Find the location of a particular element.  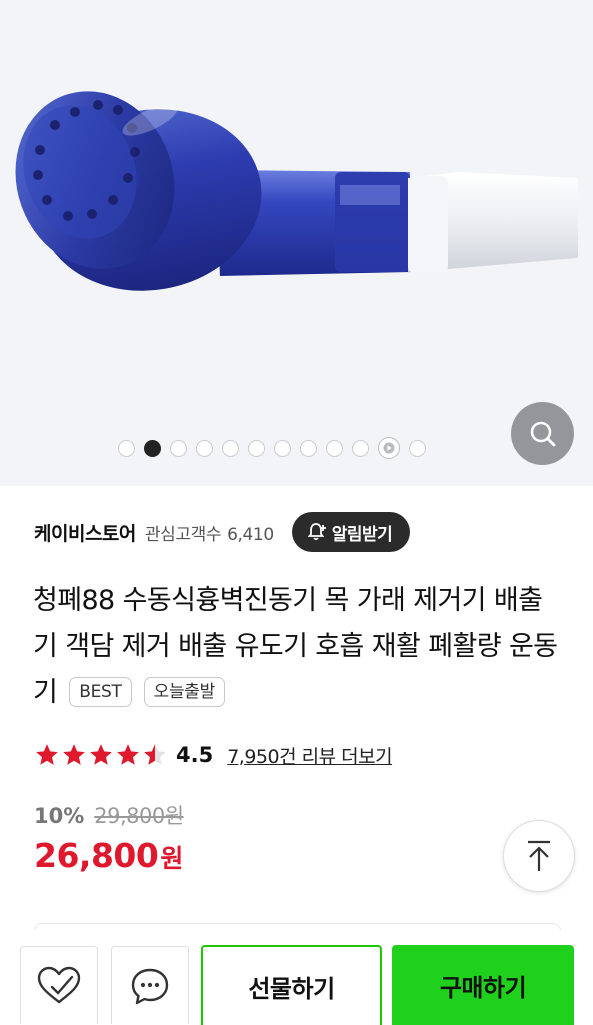

wishlist-button is located at coordinates (59, 985).